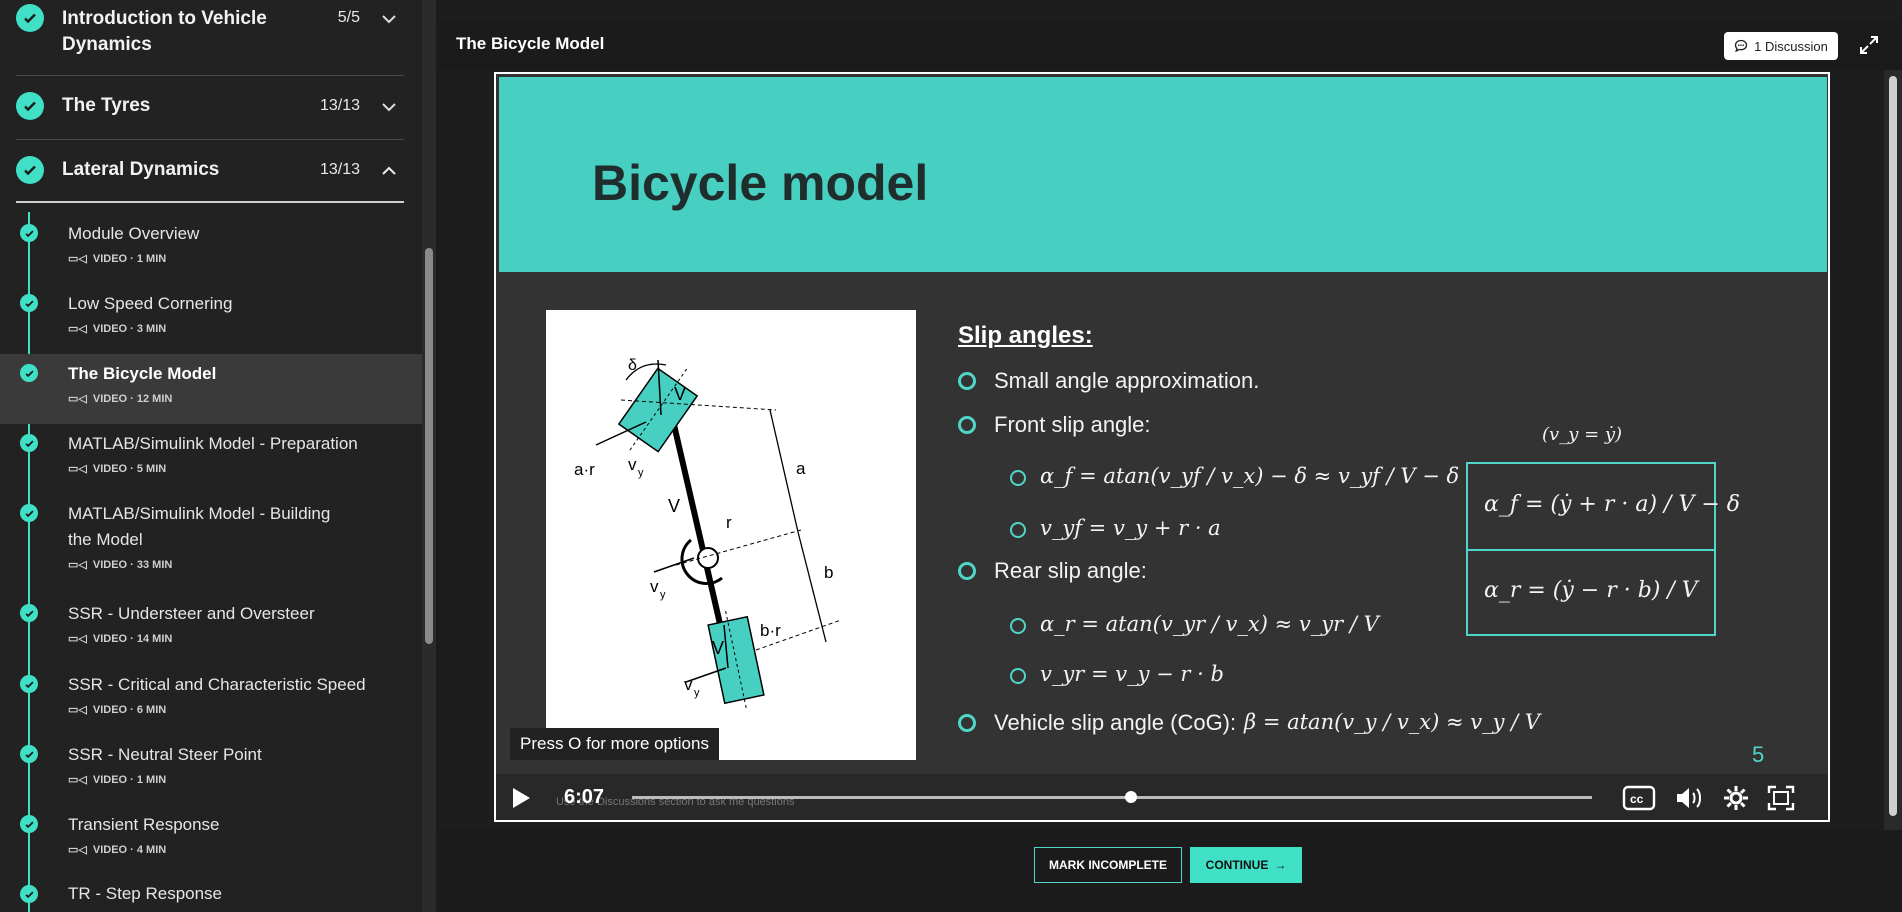  I want to click on vy-mid-label: v, so click(654, 586).